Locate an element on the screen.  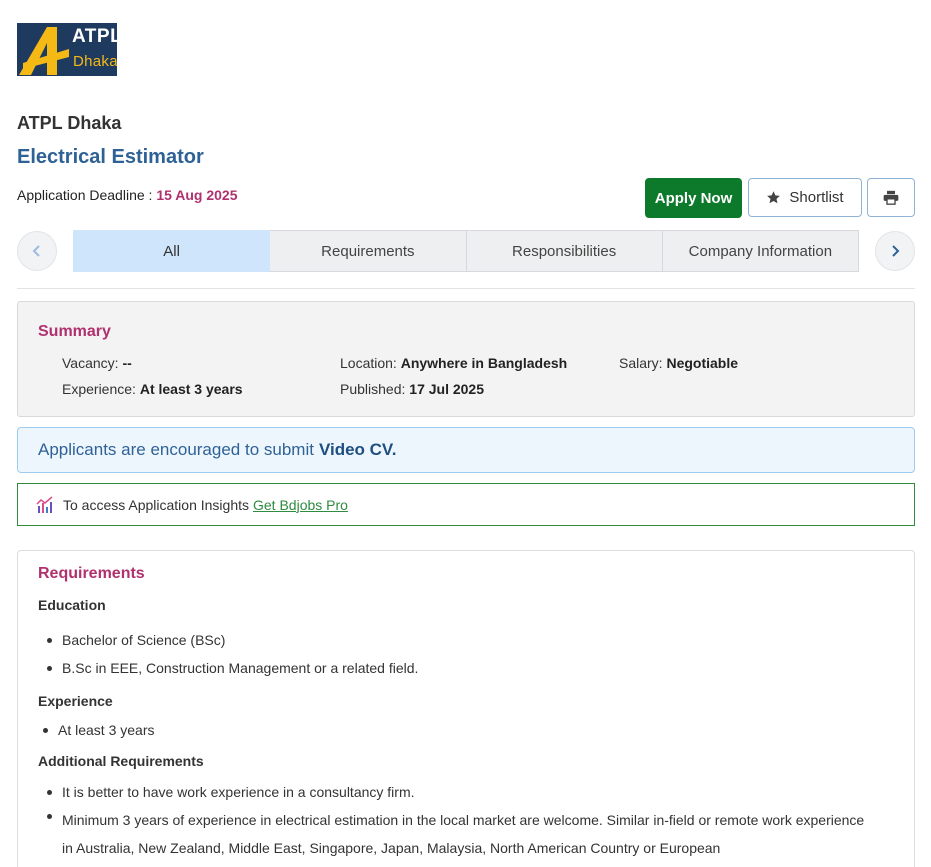
experience-label: Experience: is located at coordinates (99, 389).